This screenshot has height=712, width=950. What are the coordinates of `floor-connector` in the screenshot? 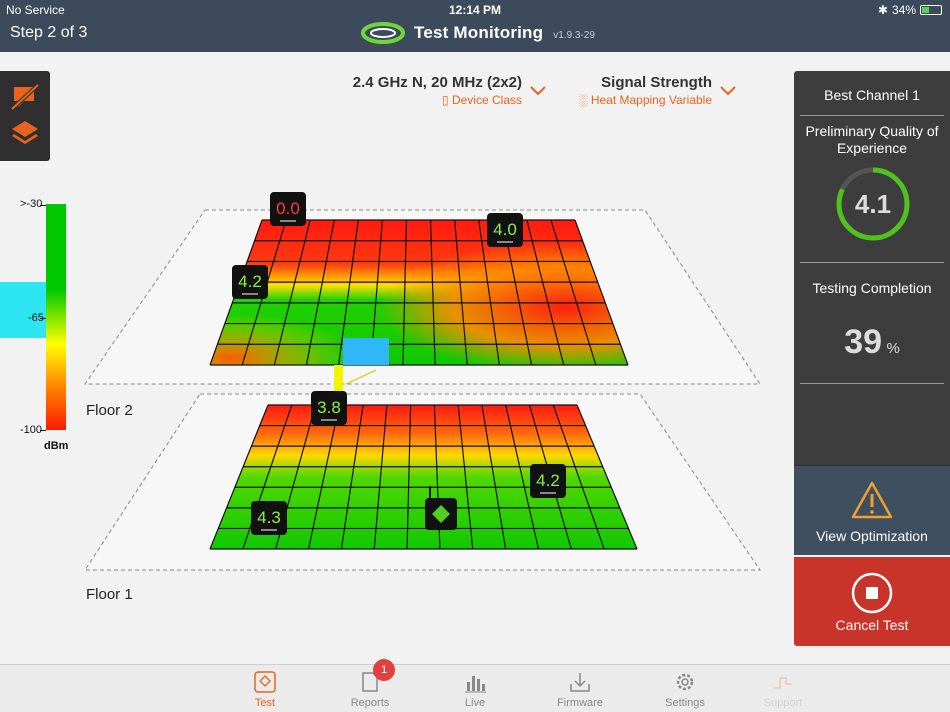 It's located at (338, 379).